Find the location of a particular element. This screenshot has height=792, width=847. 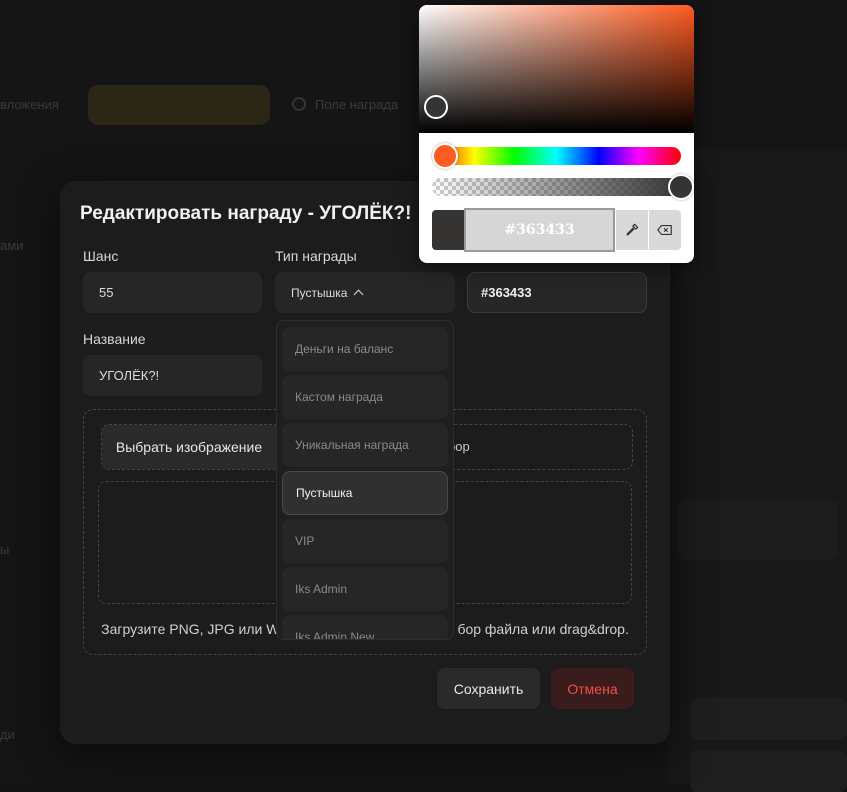

name-value: УГОЛЁК?! is located at coordinates (129, 375).